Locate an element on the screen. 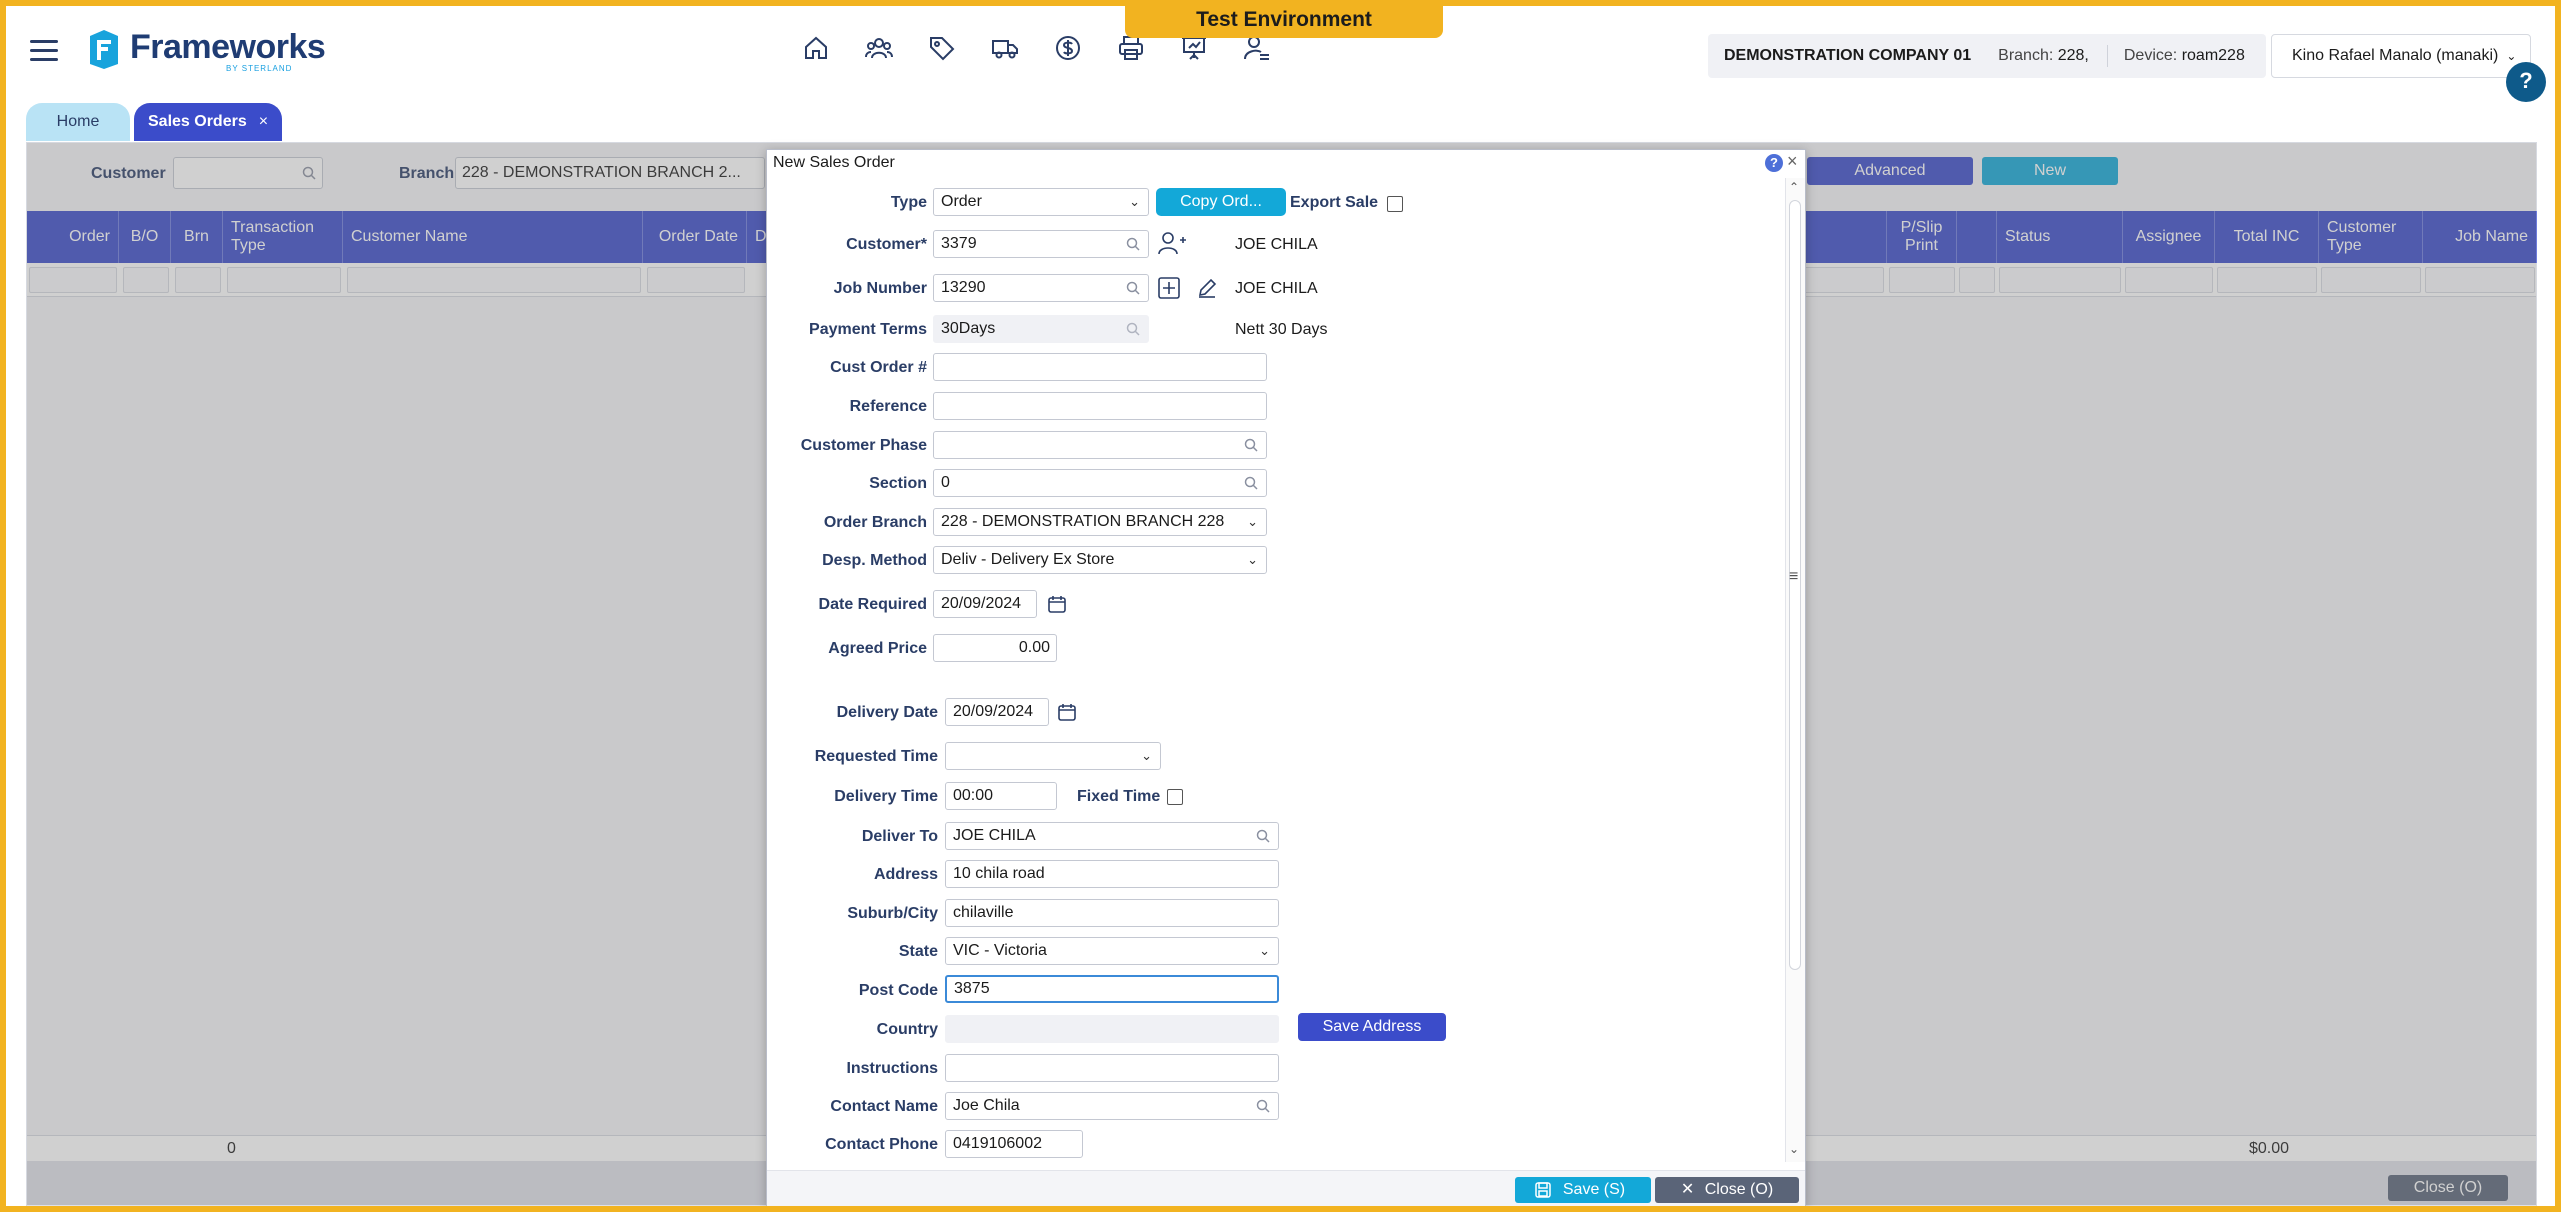  customer-value: 3379 is located at coordinates (959, 243).